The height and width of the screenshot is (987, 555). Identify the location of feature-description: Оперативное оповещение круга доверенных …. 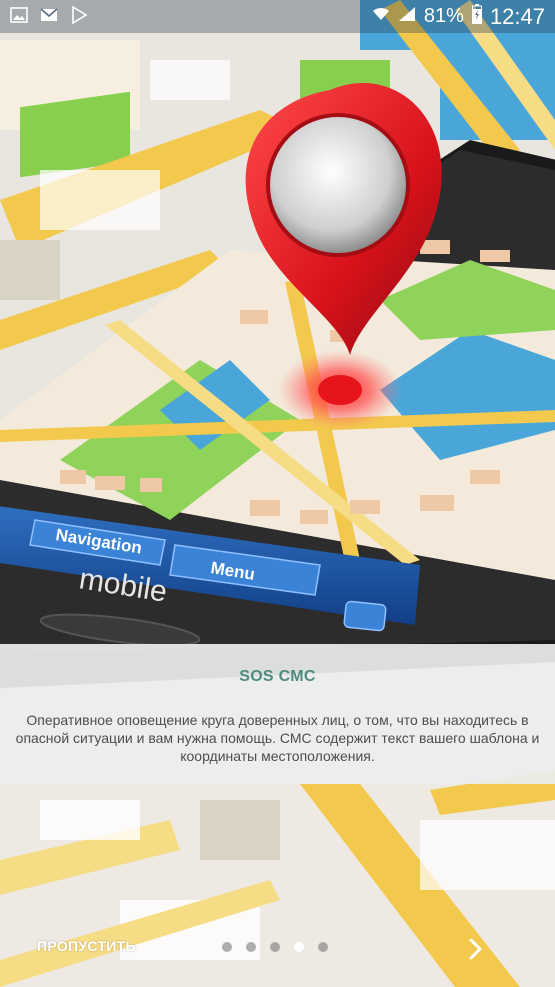
(277, 738).